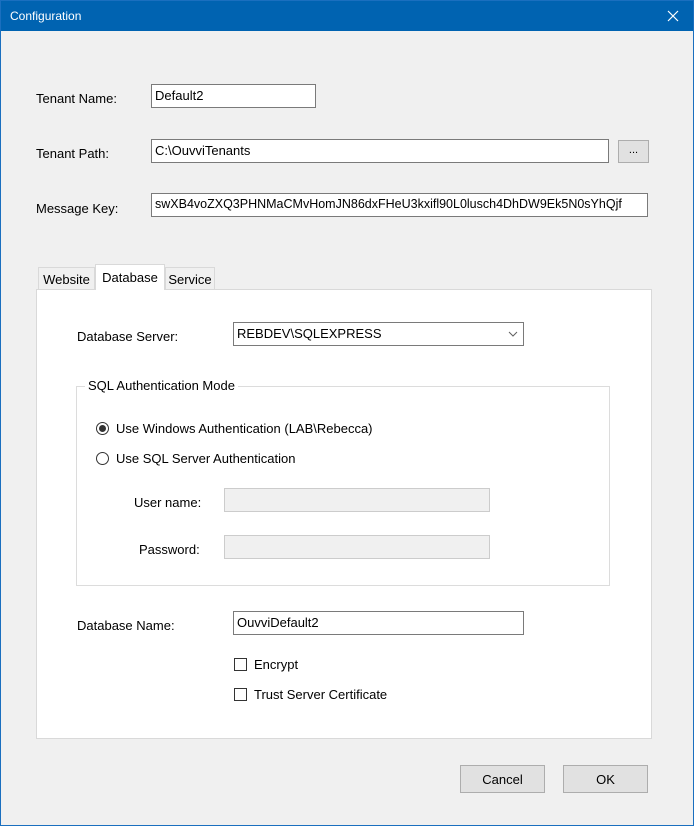 The width and height of the screenshot is (694, 826). I want to click on database-server-label: Database Server:, so click(128, 336).